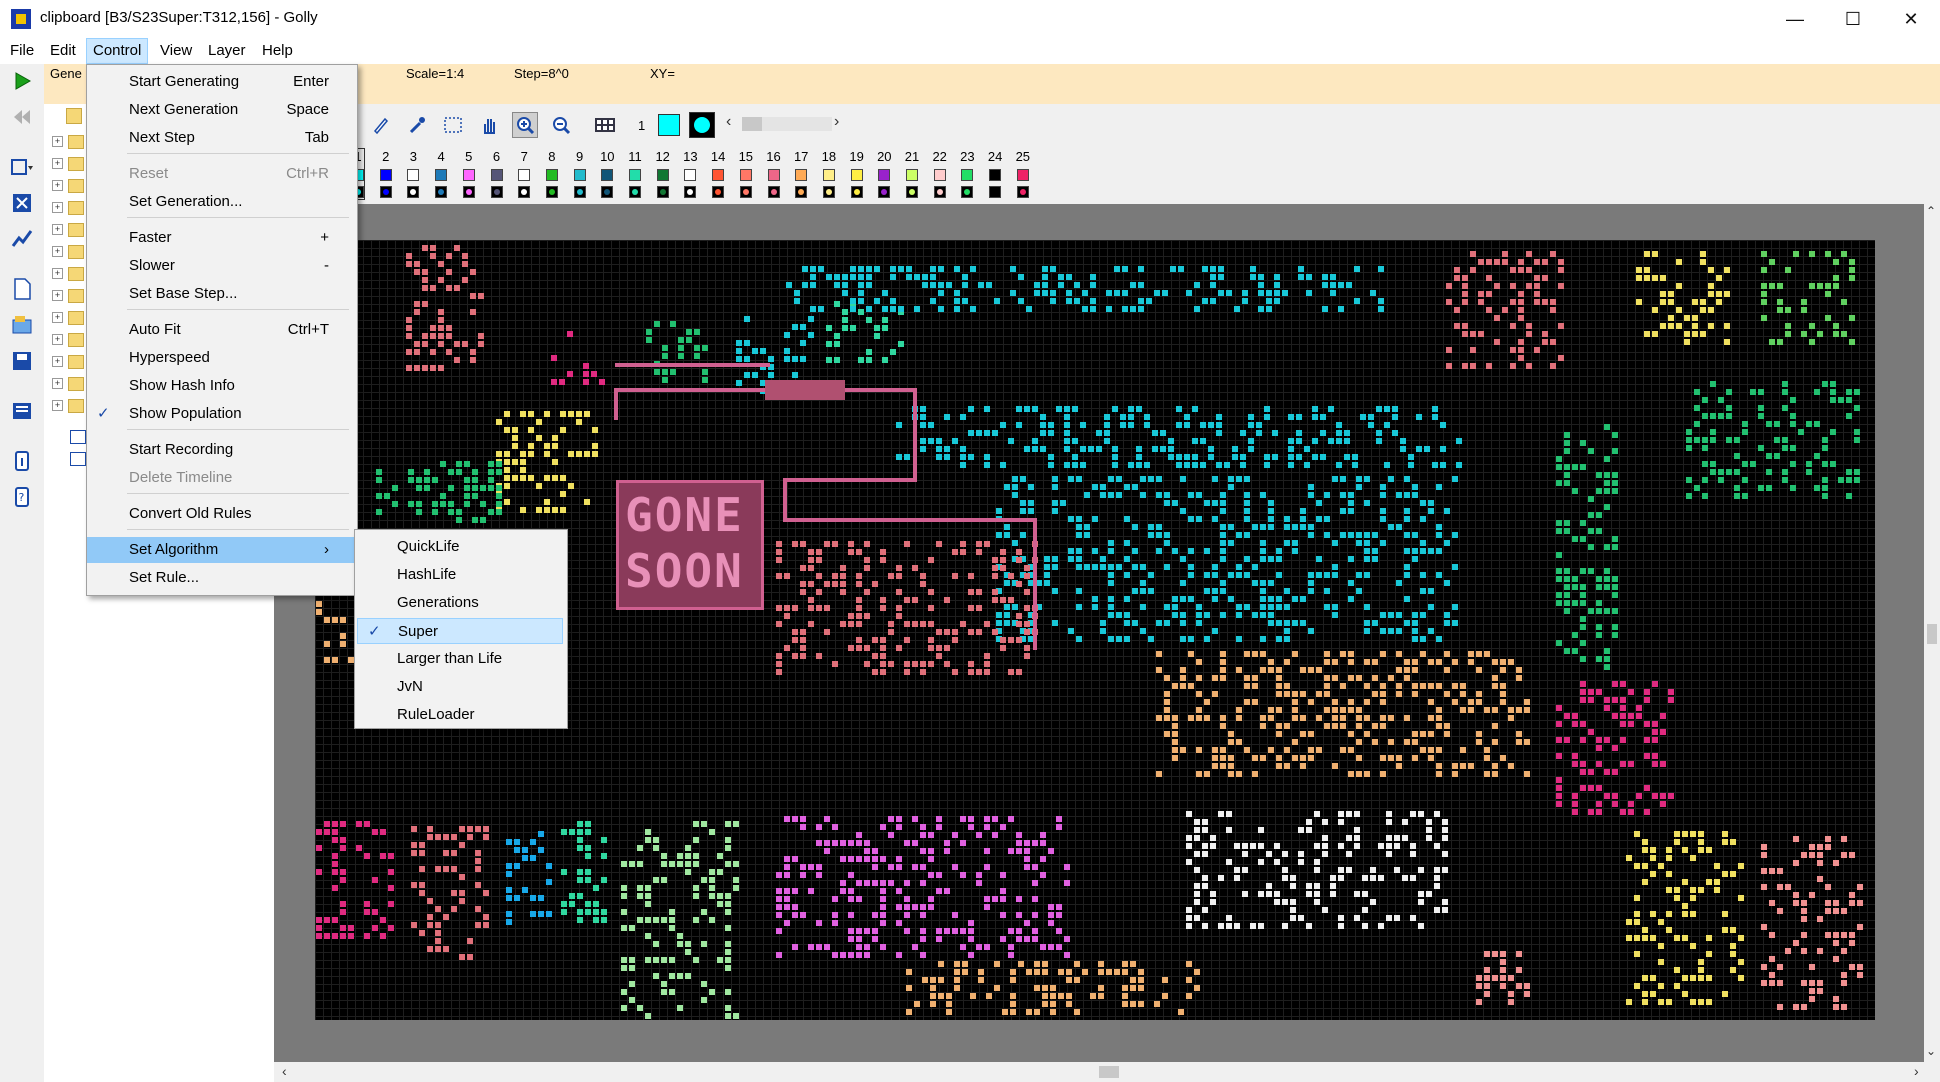 This screenshot has height=1082, width=1940. I want to click on state-number: 23, so click(967, 156).